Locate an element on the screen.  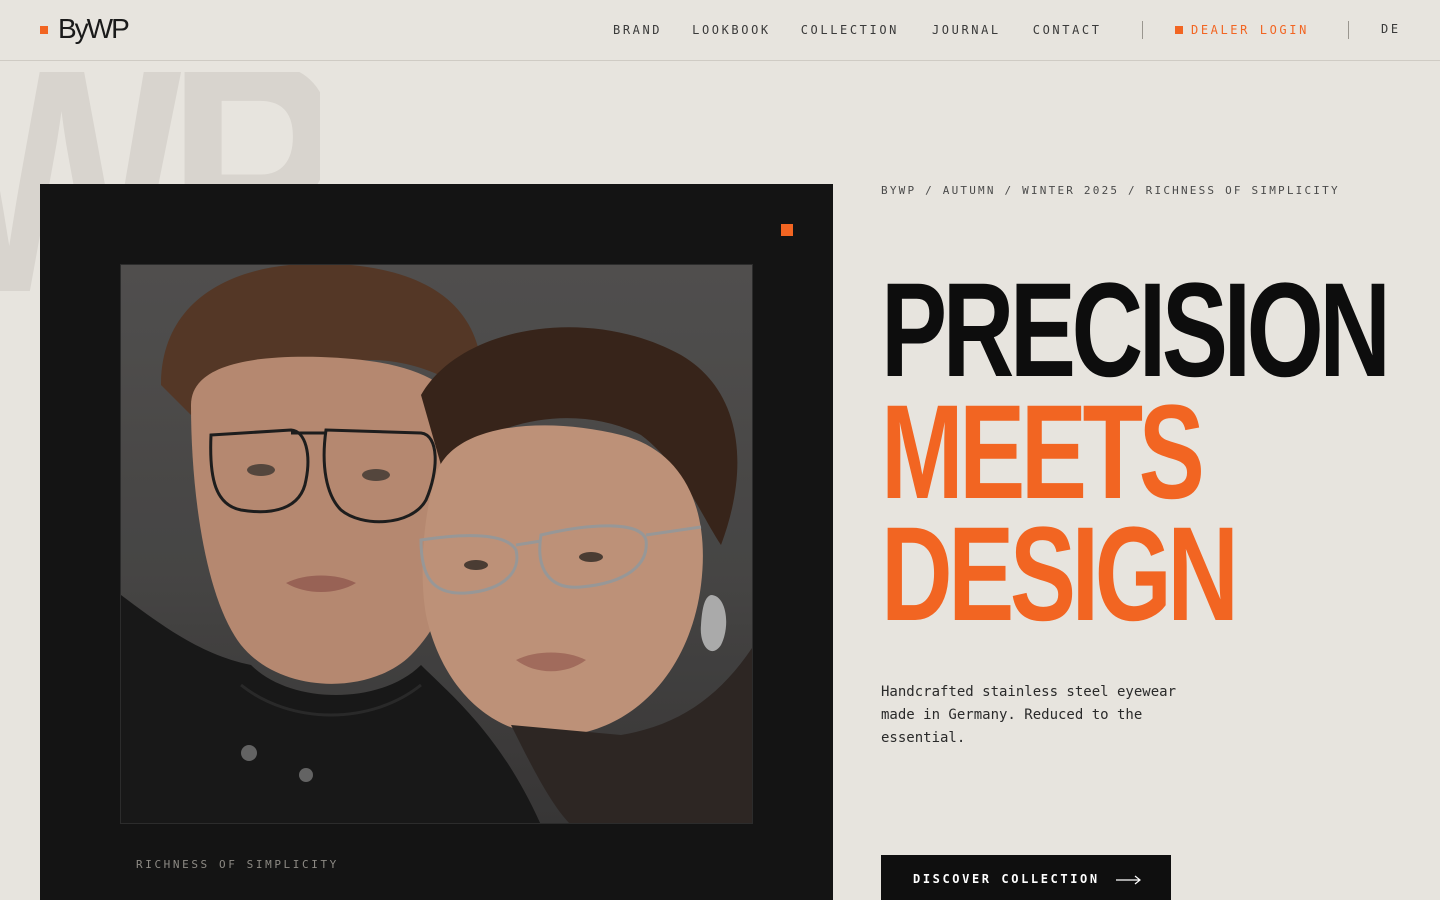
nav-item-lookbook: LOOKBOOK is located at coordinates (731, 30).